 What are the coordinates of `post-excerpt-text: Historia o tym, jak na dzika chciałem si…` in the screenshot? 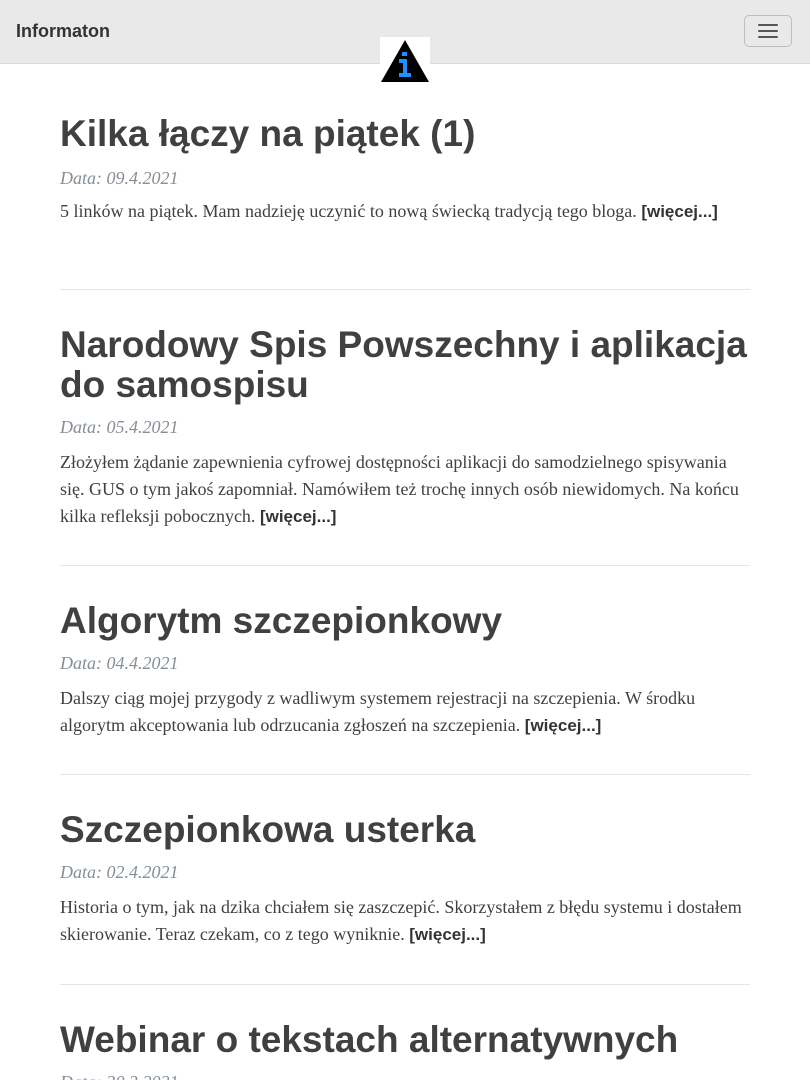 It's located at (401, 920).